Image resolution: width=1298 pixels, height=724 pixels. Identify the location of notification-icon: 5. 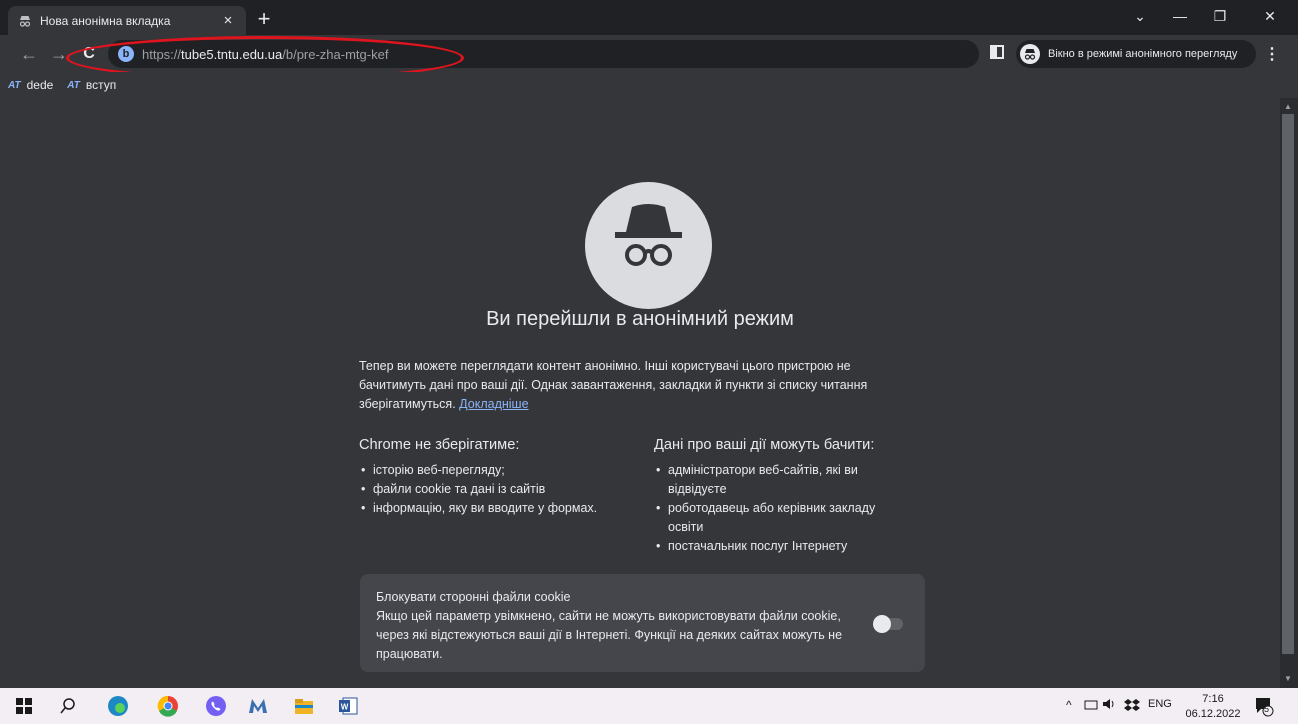
(1264, 706).